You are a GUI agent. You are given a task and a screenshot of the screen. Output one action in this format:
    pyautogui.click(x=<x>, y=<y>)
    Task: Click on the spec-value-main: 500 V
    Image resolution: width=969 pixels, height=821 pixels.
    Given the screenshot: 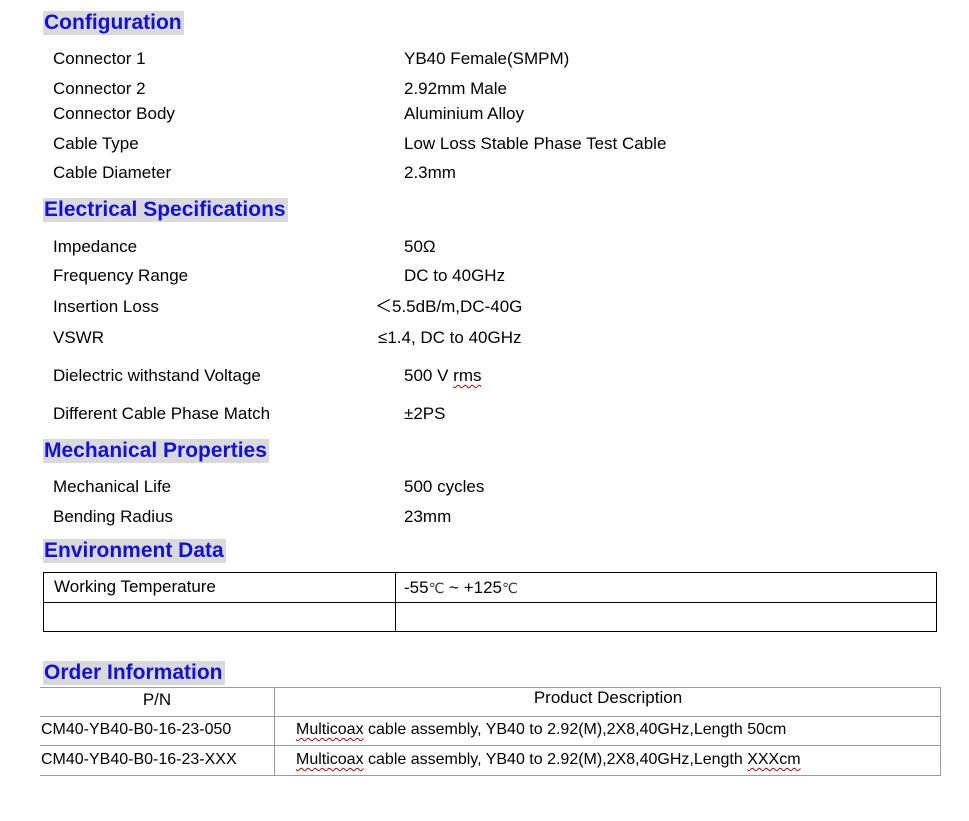 What is the action you would take?
    pyautogui.click(x=429, y=375)
    